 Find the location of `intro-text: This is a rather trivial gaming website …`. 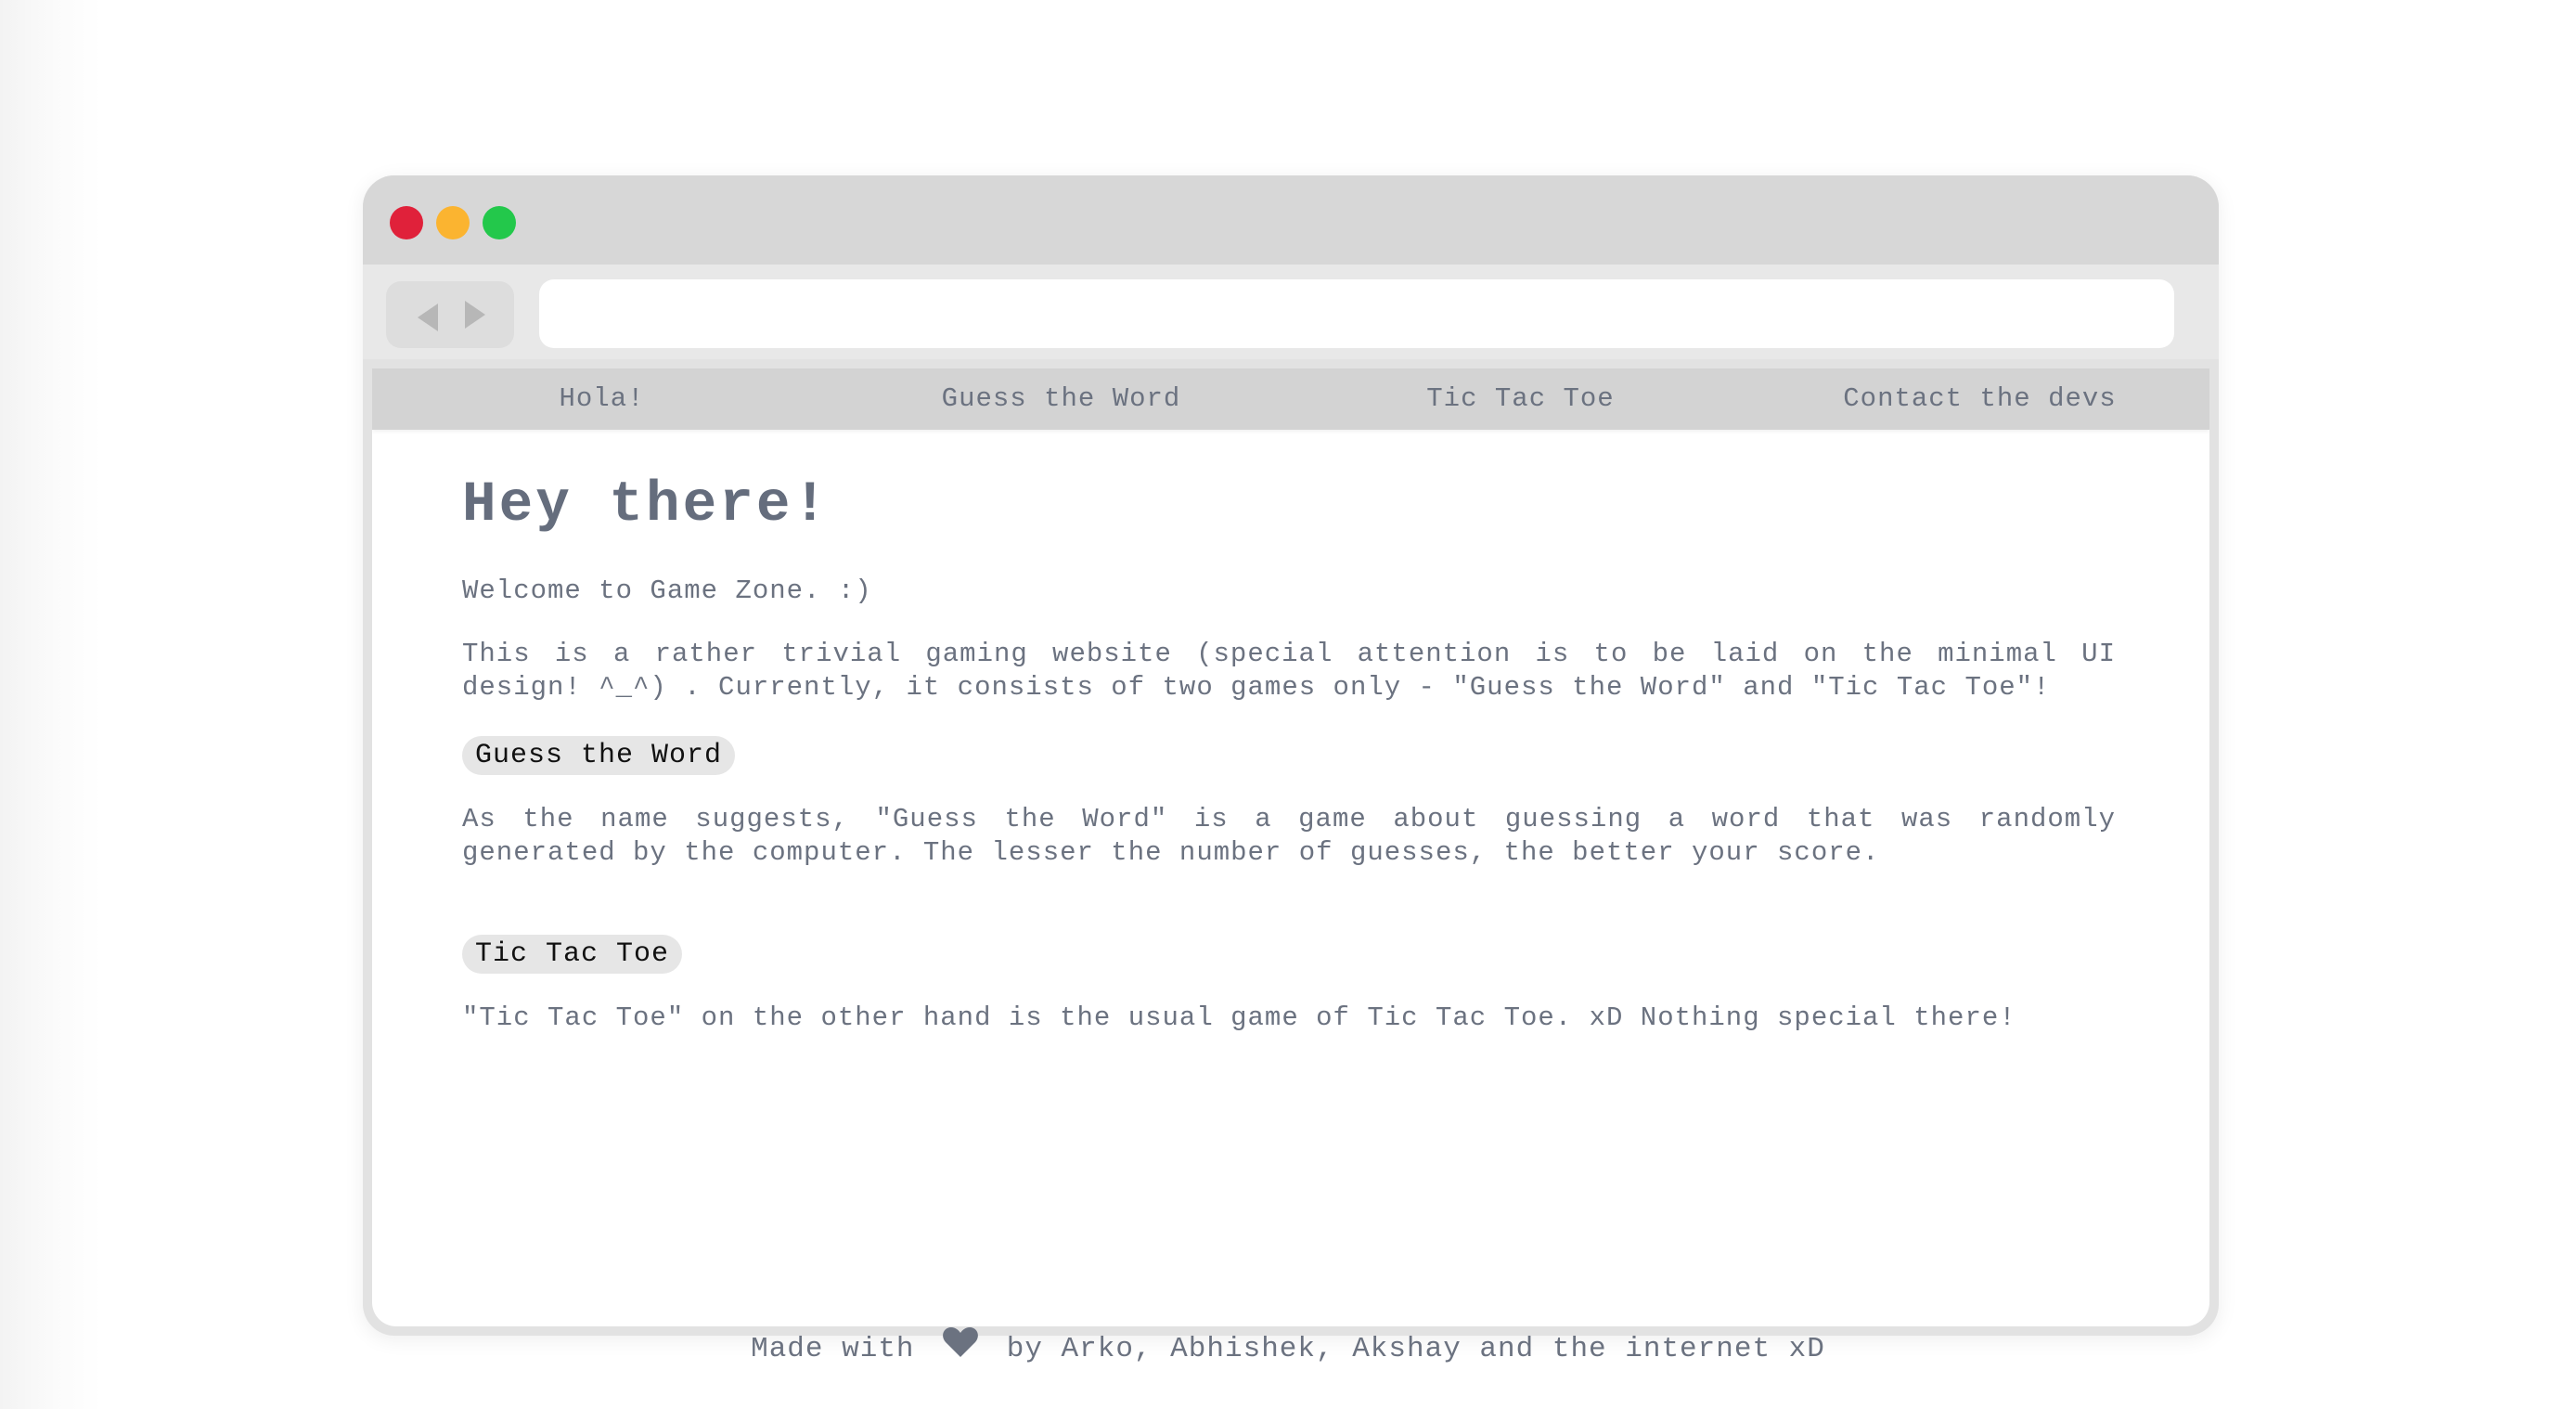

intro-text: This is a rather trivial gaming website … is located at coordinates (1289, 671).